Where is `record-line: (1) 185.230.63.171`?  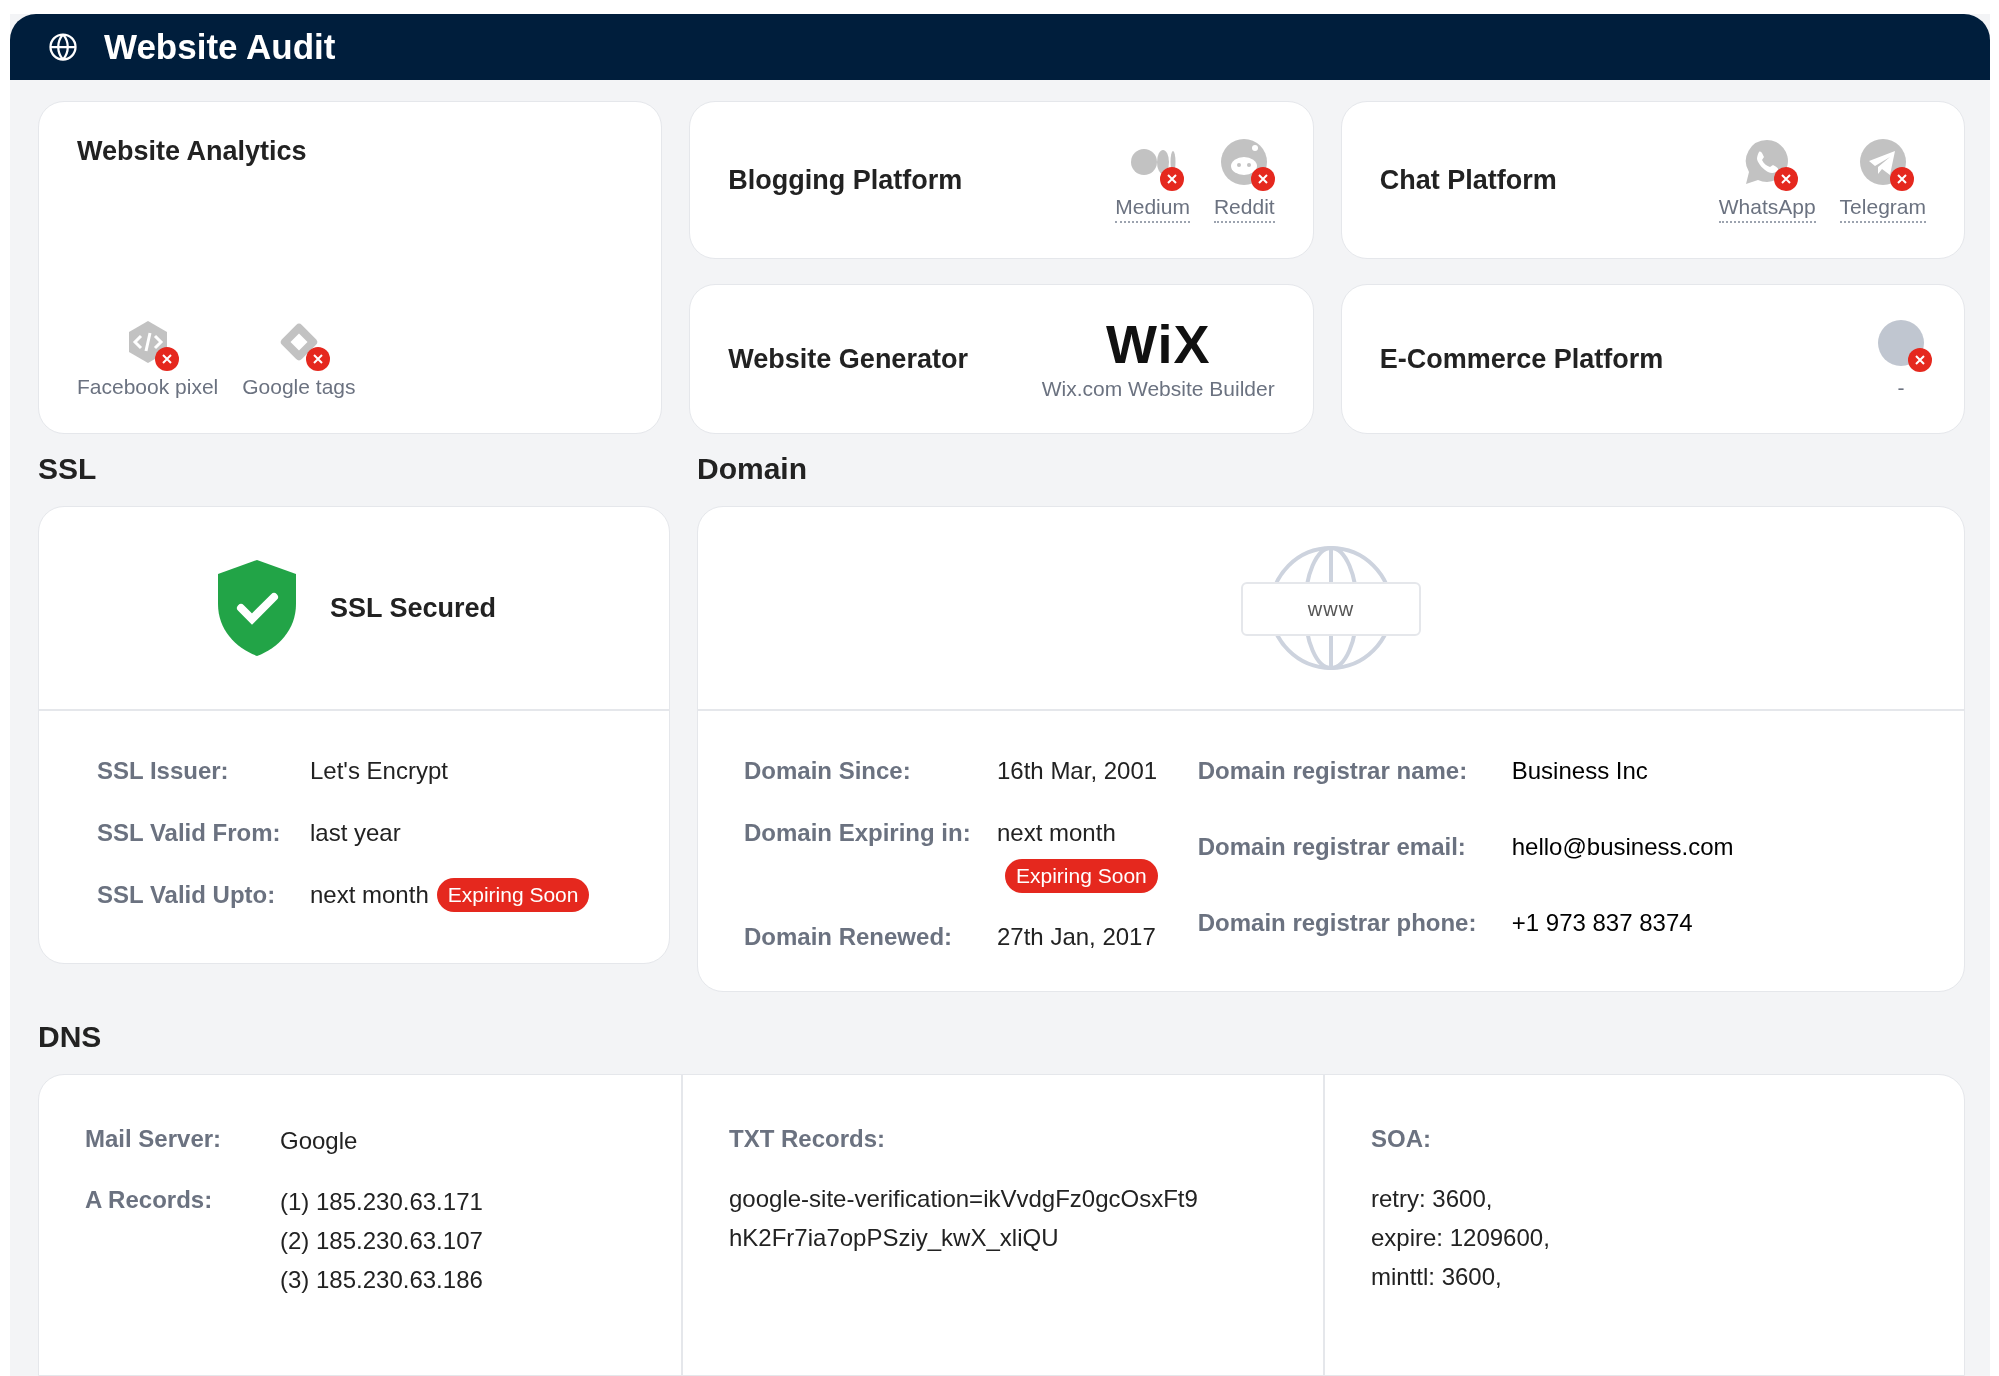
record-line: (1) 185.230.63.171 is located at coordinates (382, 1202).